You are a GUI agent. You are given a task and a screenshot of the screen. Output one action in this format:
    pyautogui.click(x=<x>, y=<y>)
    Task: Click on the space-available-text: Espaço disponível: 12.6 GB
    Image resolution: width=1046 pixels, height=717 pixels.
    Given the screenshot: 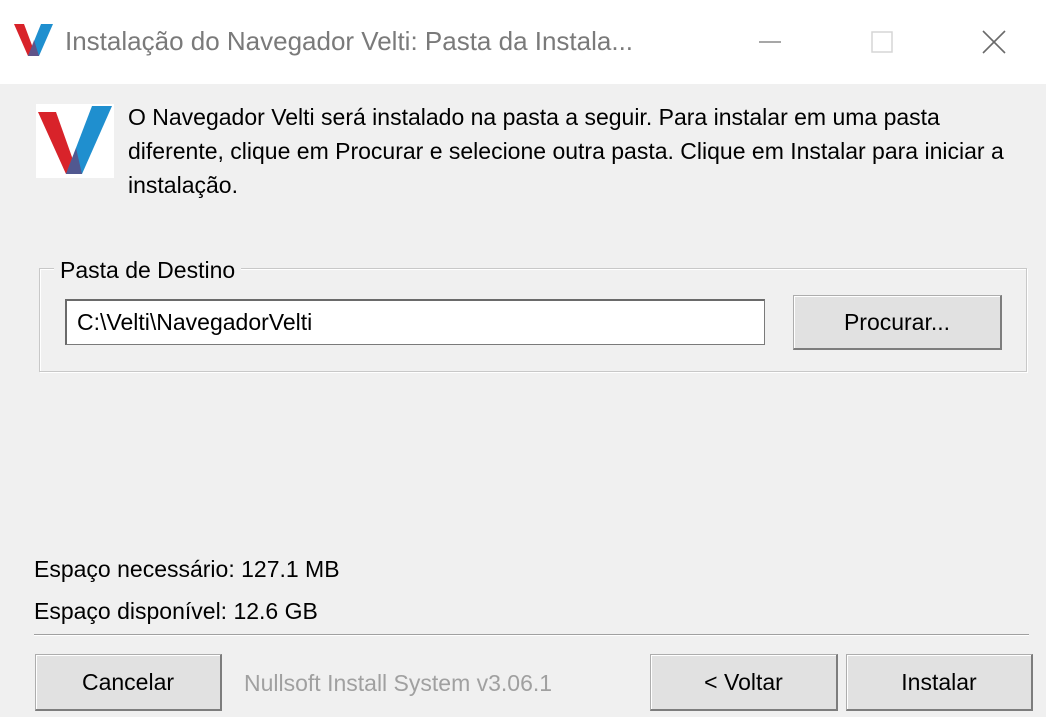 What is the action you would take?
    pyautogui.click(x=176, y=611)
    